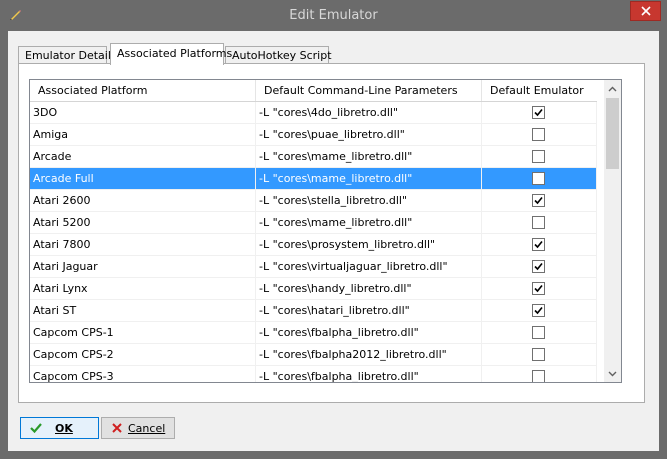  I want to click on vertical-scrollbar, so click(612, 231).